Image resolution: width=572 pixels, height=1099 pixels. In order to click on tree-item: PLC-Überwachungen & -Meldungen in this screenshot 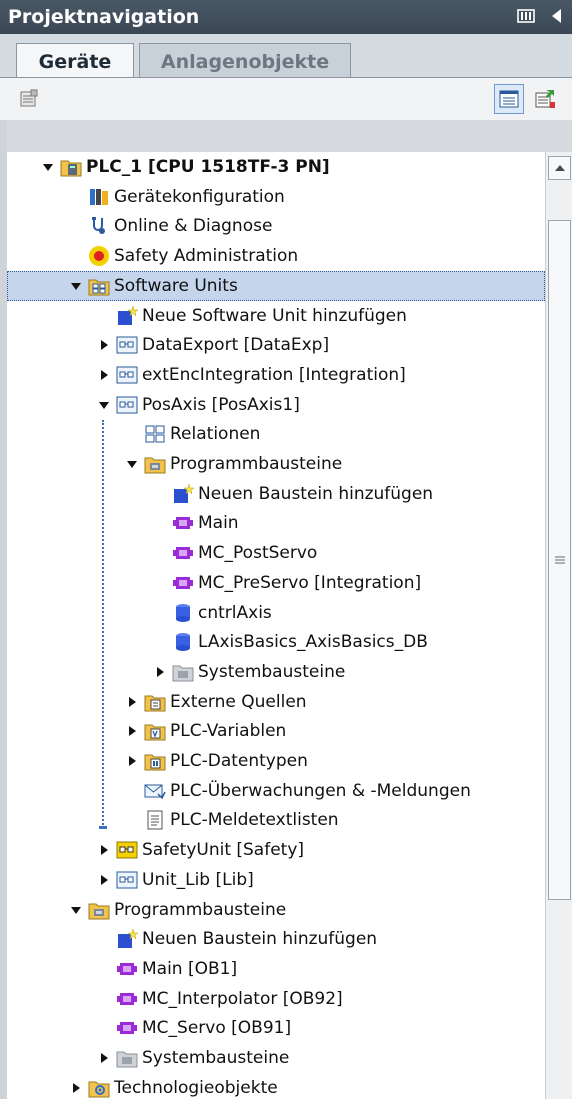, I will do `click(276, 791)`.